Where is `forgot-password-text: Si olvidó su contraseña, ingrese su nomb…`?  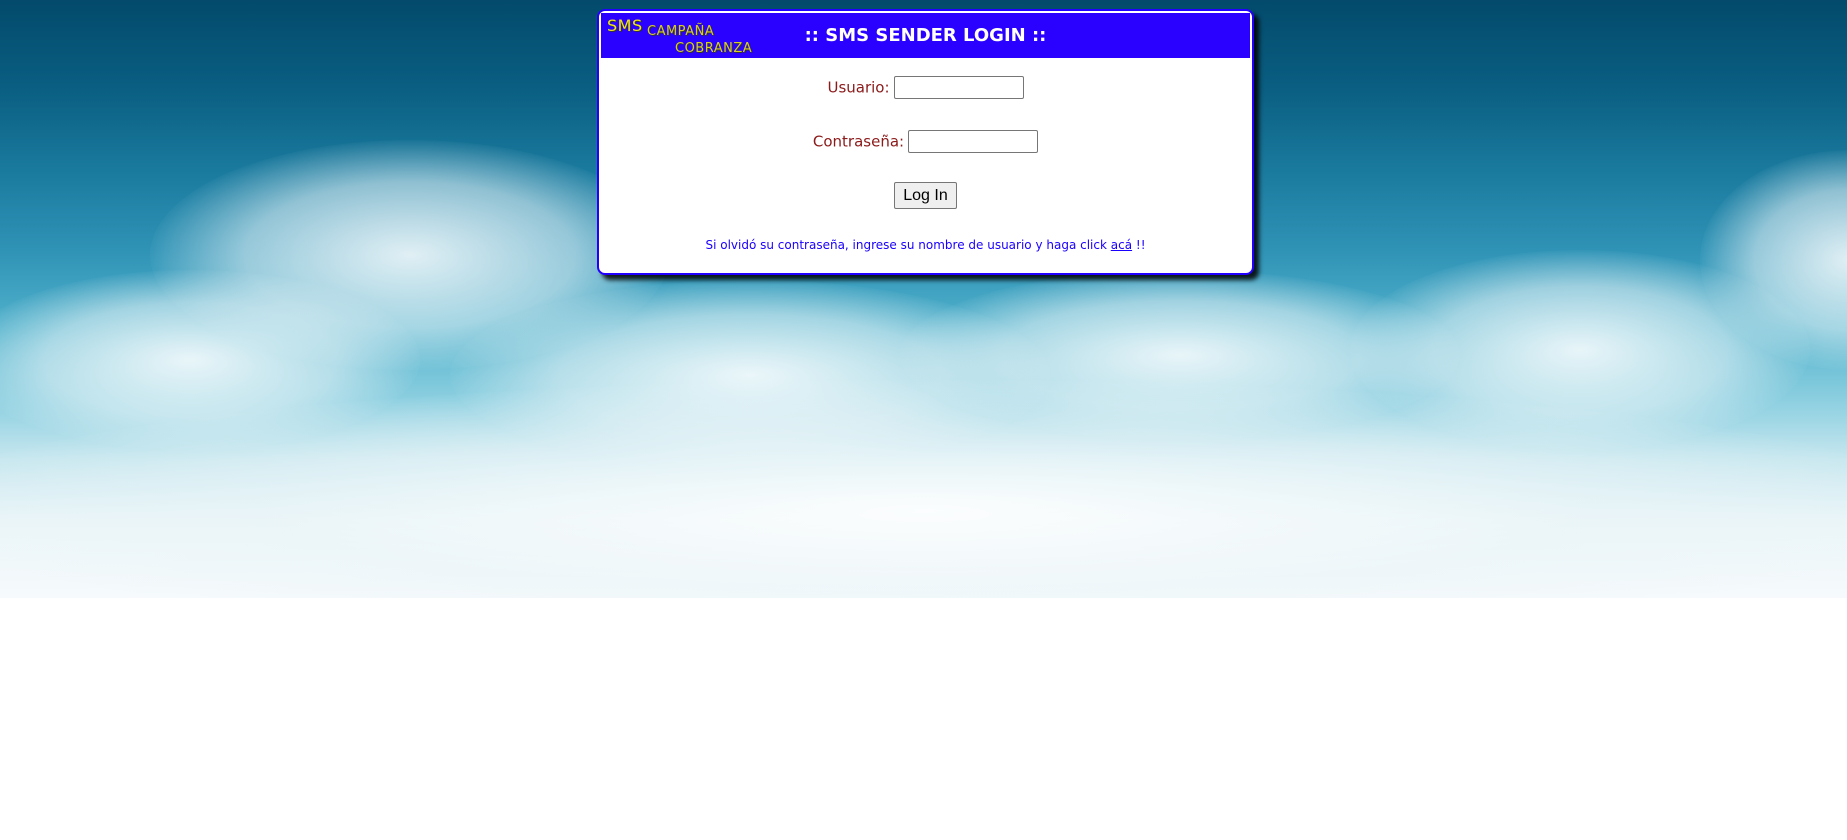
forgot-password-text: Si olvidó su contraseña, ingrese su nomb… is located at coordinates (925, 245).